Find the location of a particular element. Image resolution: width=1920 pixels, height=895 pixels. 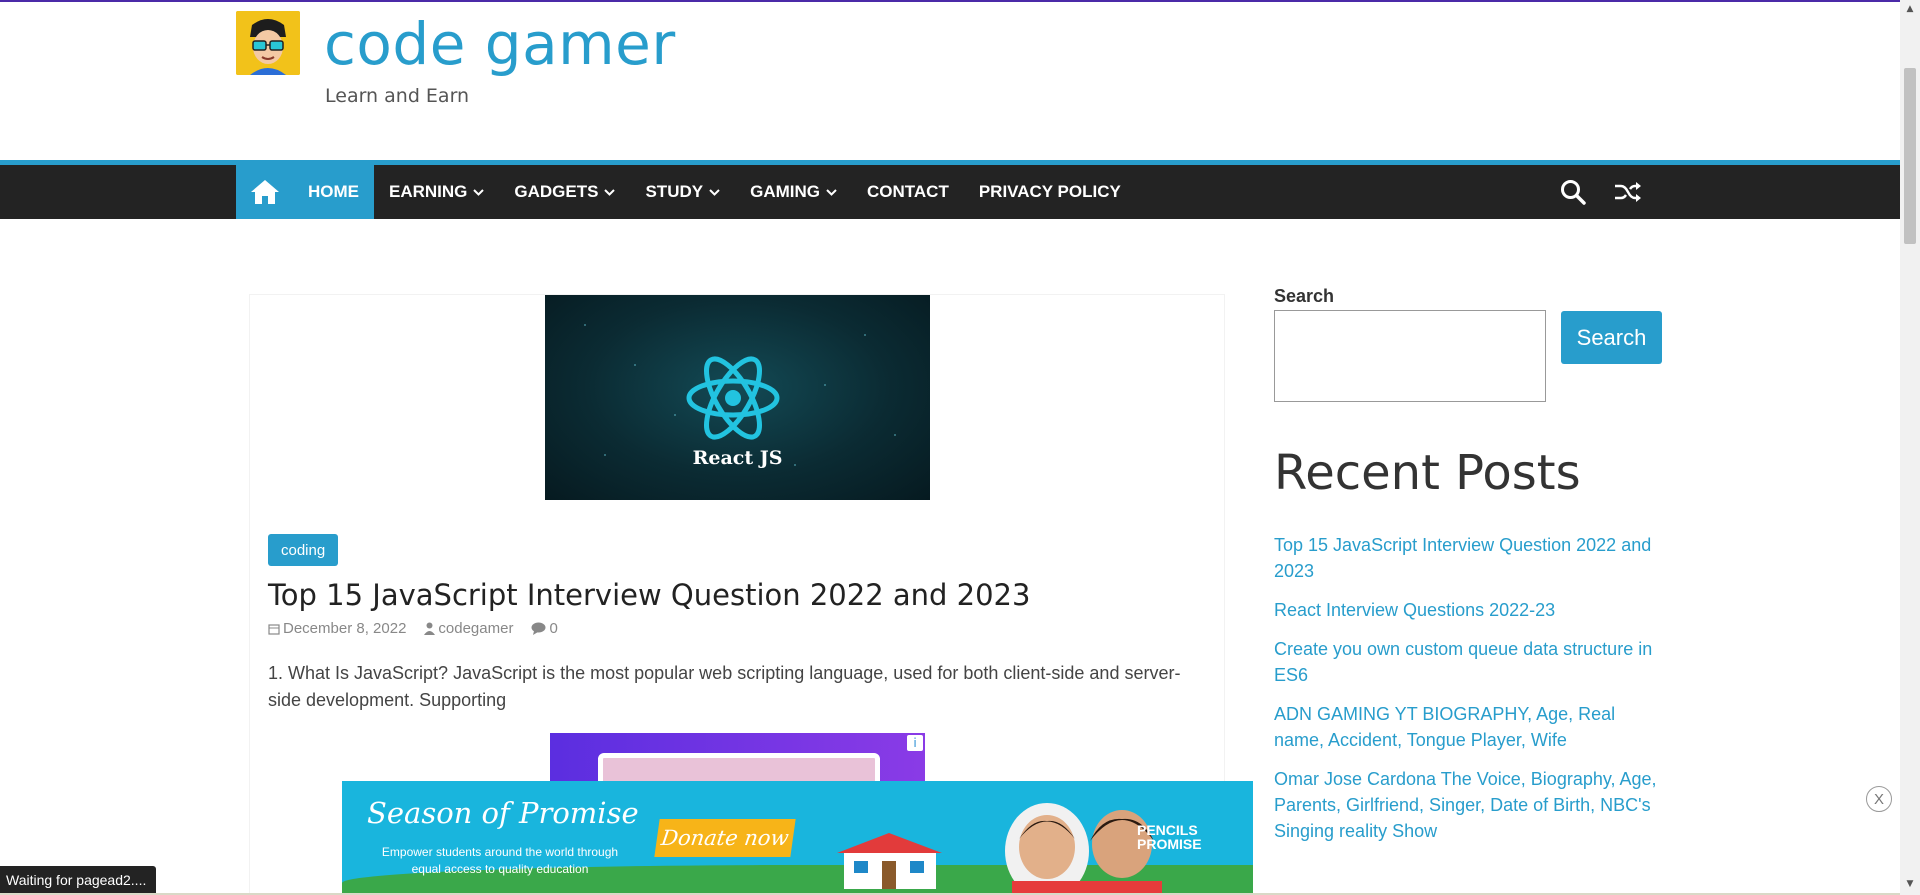

ad-donate-label: Donate now is located at coordinates (725, 838).